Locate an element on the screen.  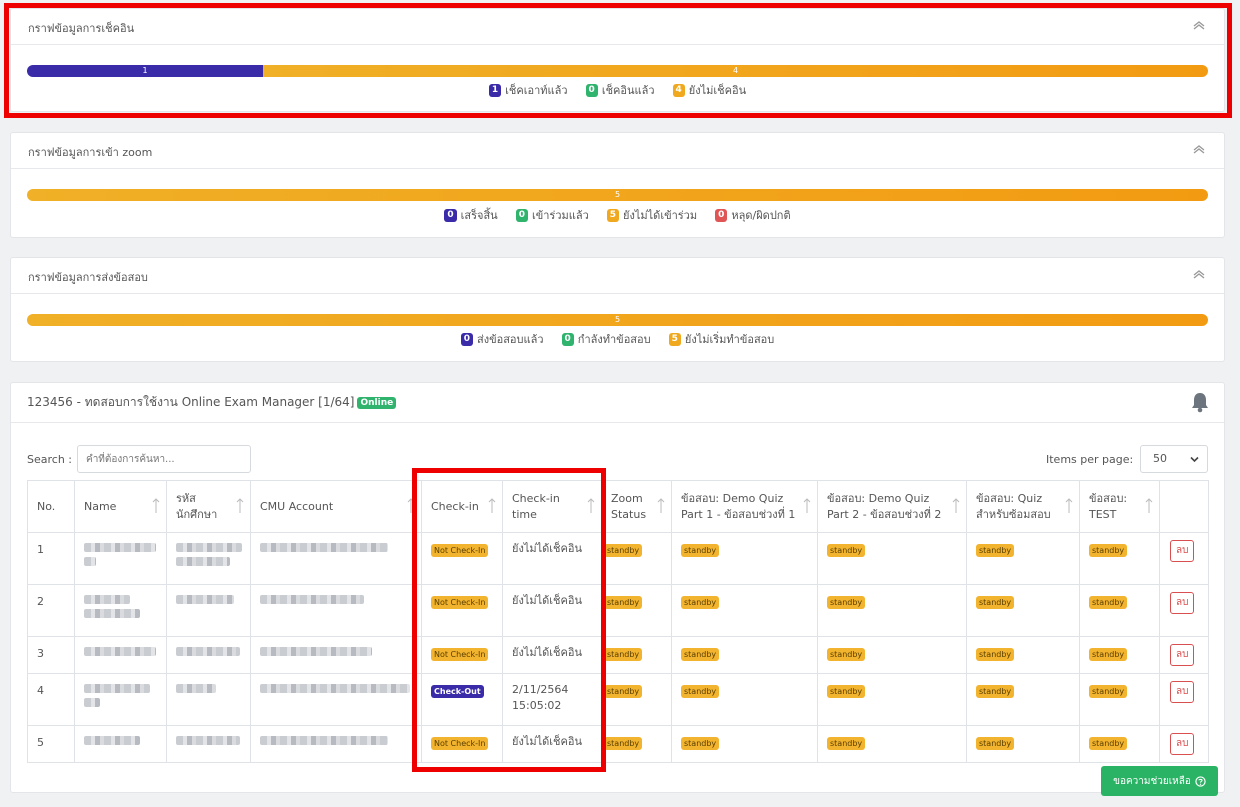
column-header: Check-in is located at coordinates (462, 506).